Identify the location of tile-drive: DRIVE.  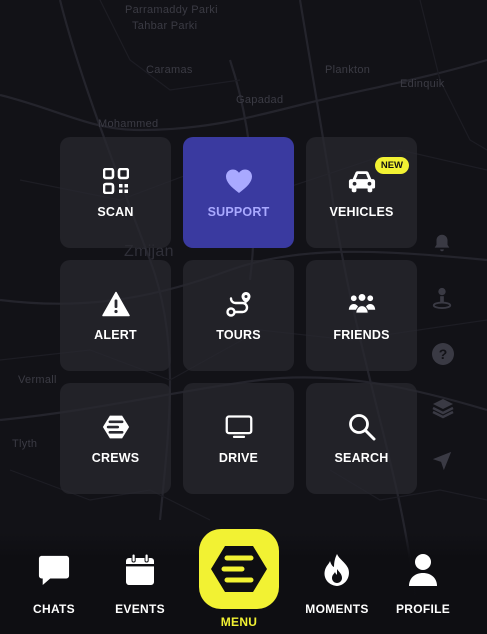
(238, 438).